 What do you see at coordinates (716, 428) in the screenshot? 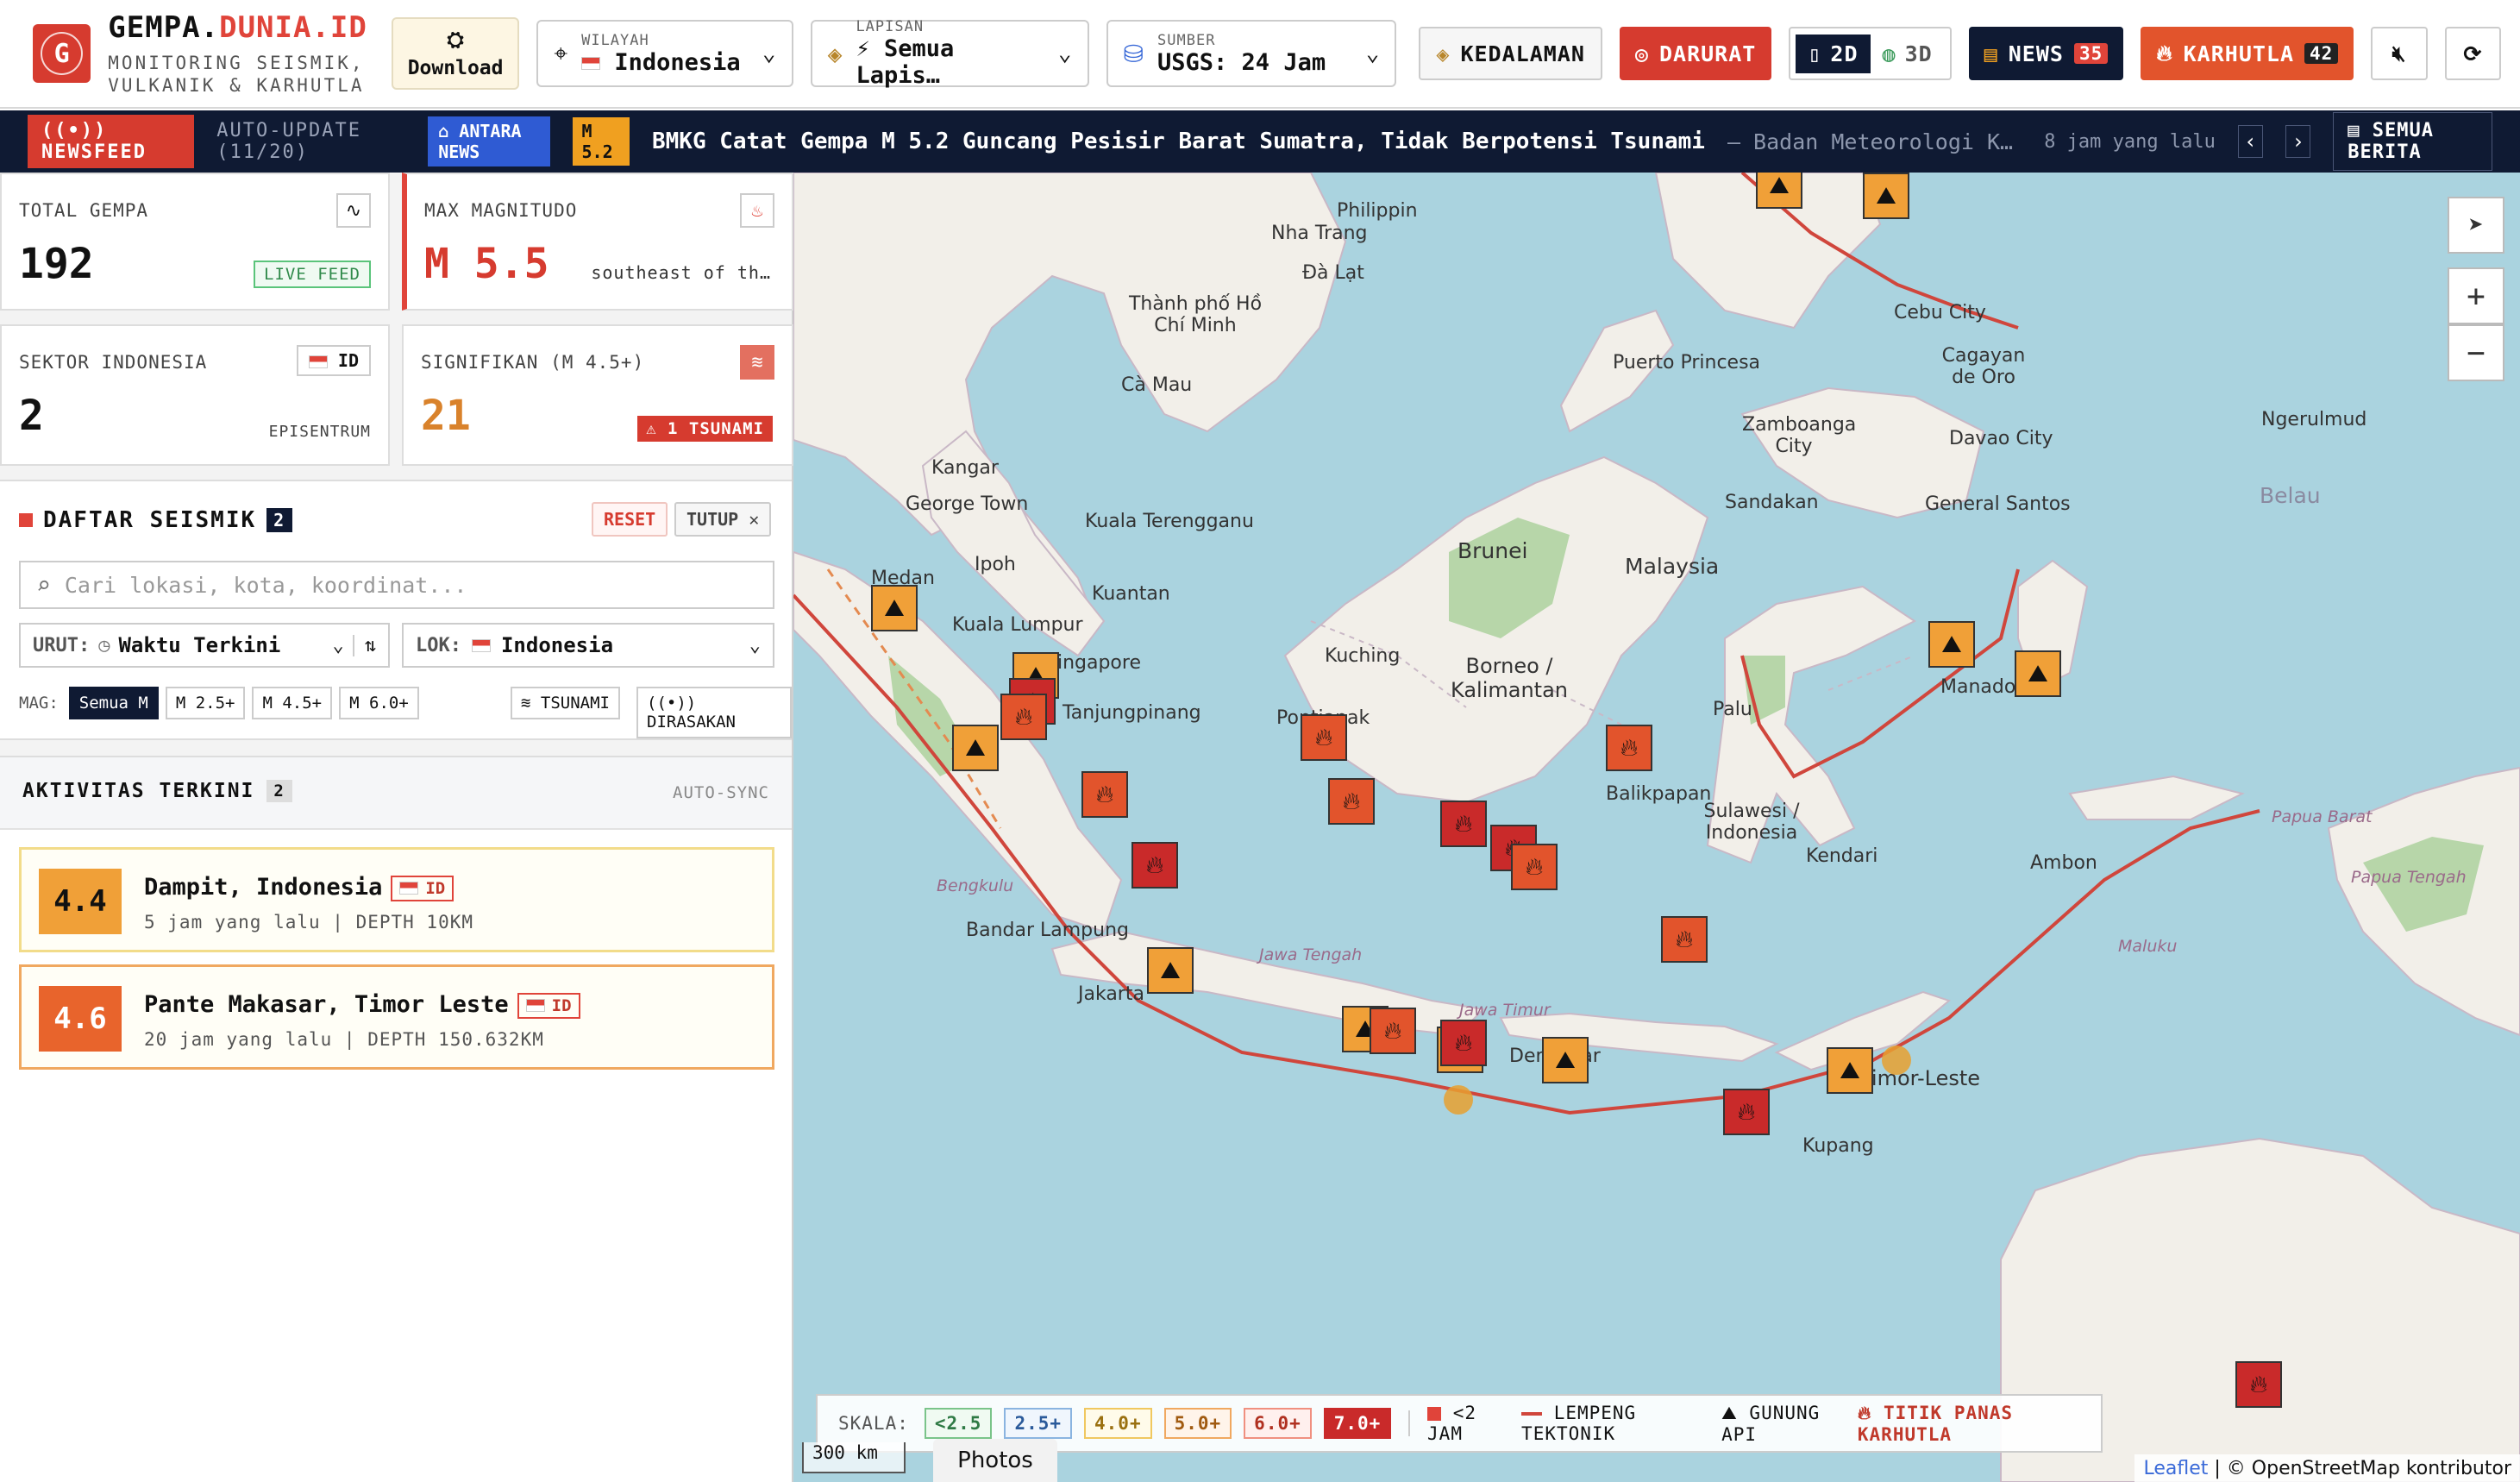
I see `tsunami-badge-label: 1 TSUNAMI` at bounding box center [716, 428].